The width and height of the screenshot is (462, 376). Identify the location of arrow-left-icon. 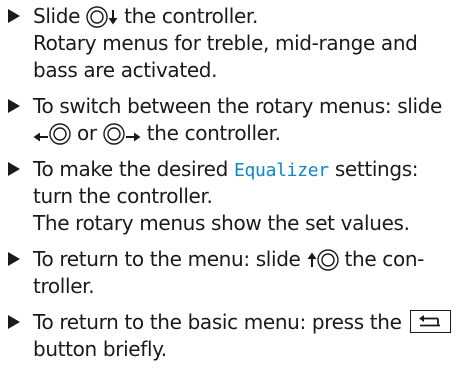
(41, 137).